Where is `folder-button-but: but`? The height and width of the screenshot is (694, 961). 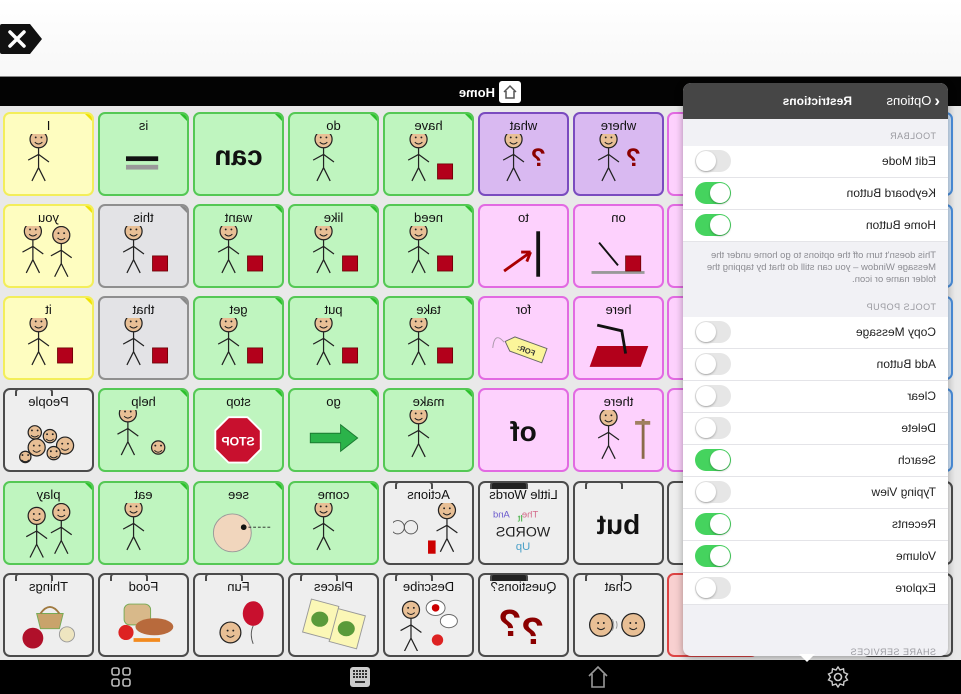
folder-button-but: but is located at coordinates (618, 523).